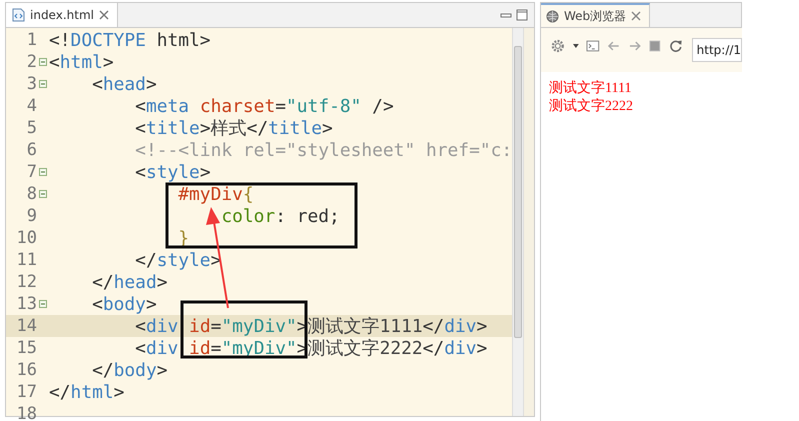  I want to click on line-number: 9, so click(31, 216).